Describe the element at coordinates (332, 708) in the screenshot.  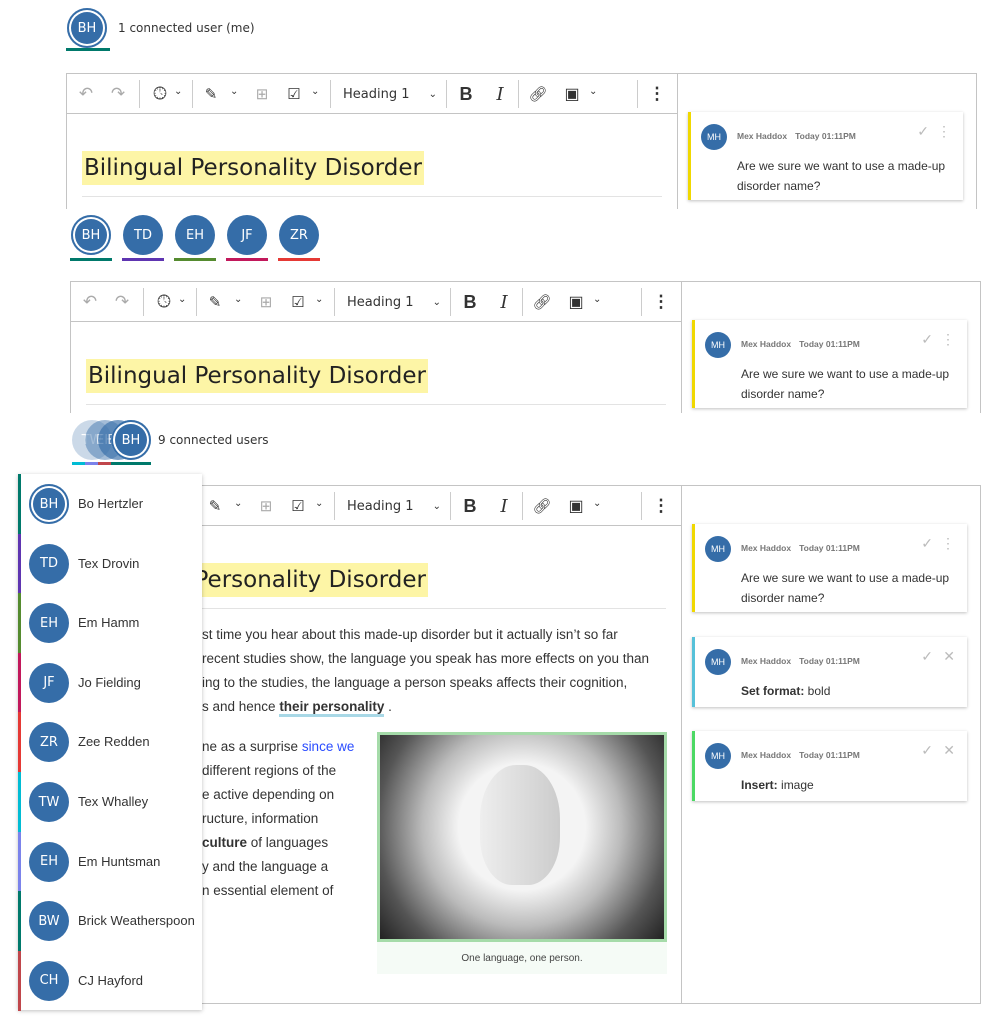
I see `tracked-change-bold: their personality` at that location.